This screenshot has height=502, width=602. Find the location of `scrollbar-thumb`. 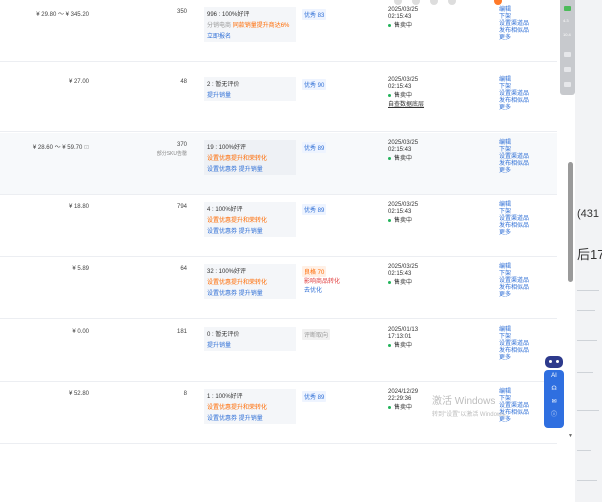

scrollbar-thumb is located at coordinates (570, 222).